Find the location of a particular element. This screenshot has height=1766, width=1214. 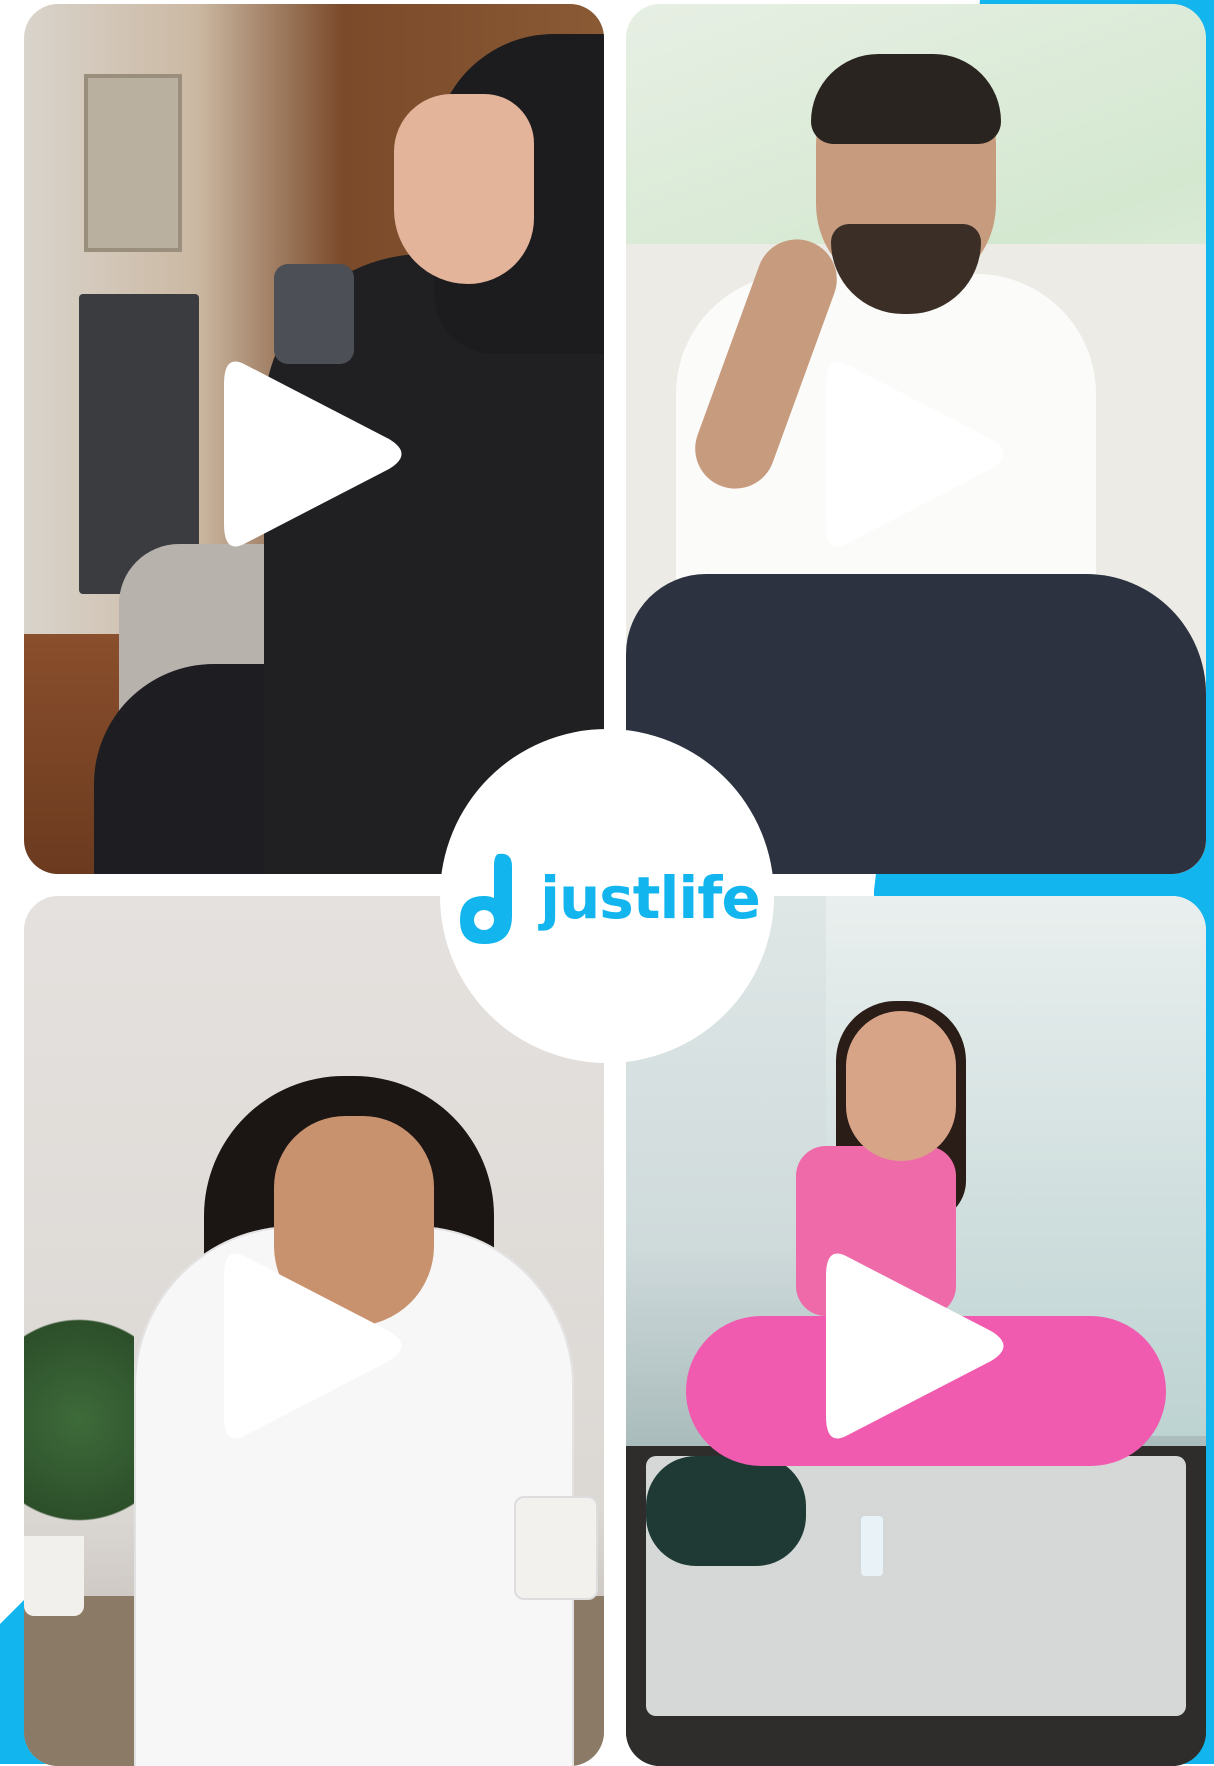

brand-logo: justlife is located at coordinates (607, 898).